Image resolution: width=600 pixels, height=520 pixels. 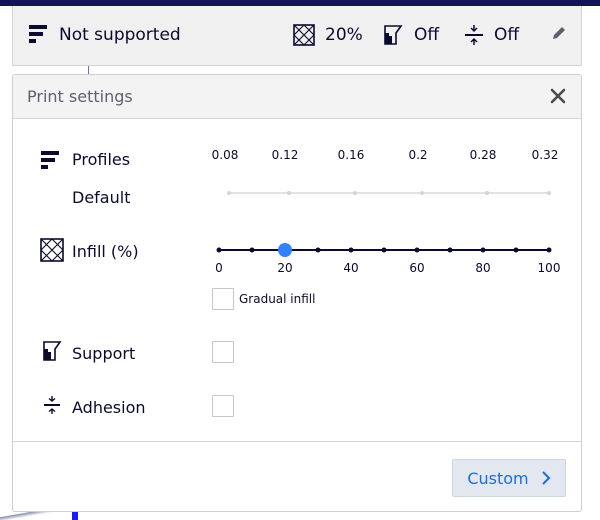 What do you see at coordinates (418, 155) in the screenshot?
I see `layer-height-tick-label: 0.2` at bounding box center [418, 155].